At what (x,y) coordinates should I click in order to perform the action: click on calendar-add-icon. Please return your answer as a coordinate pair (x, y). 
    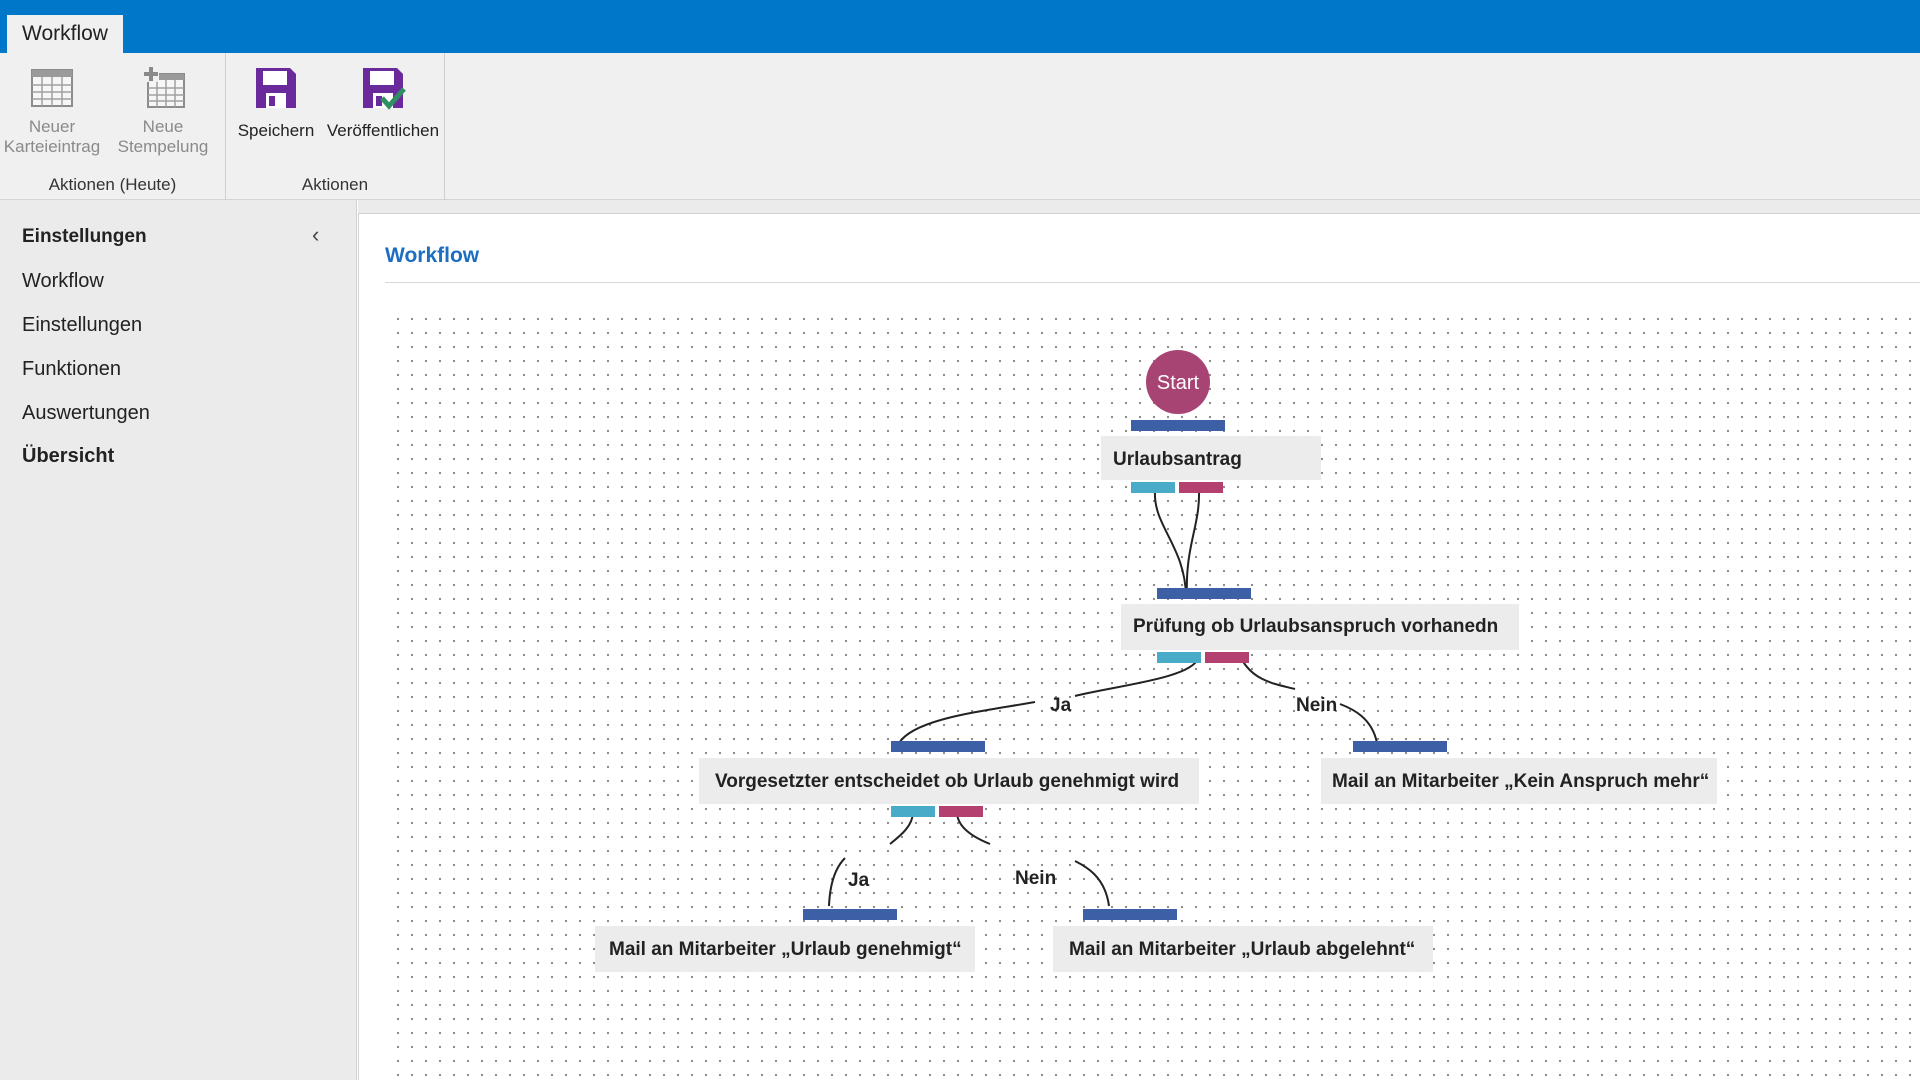
    Looking at the image, I should click on (164, 87).